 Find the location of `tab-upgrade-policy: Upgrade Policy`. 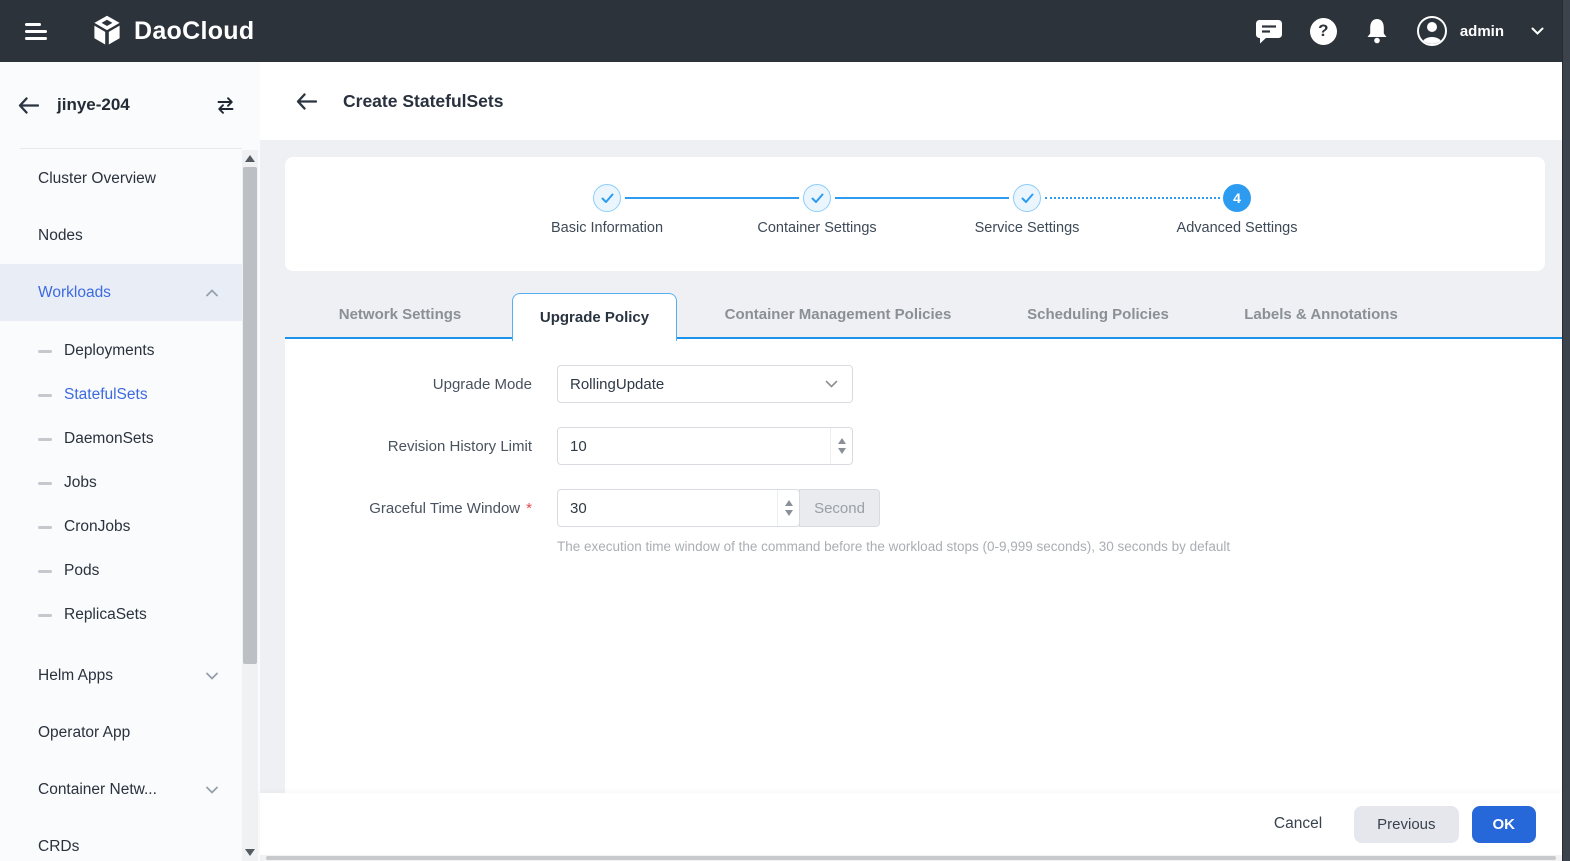

tab-upgrade-policy: Upgrade Policy is located at coordinates (594, 317).